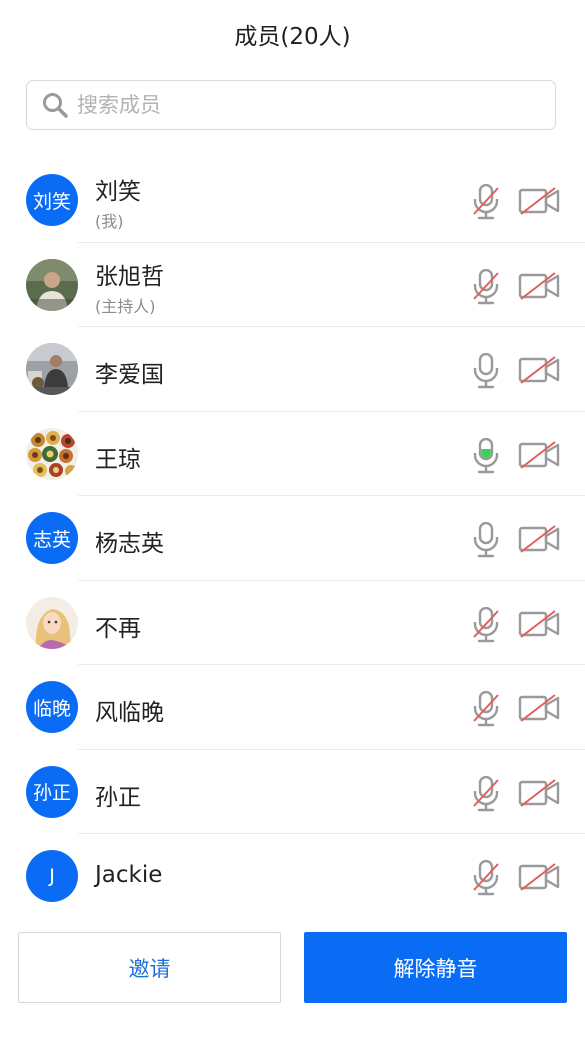  What do you see at coordinates (292, 876) in the screenshot?
I see `member-row: J Jackie` at bounding box center [292, 876].